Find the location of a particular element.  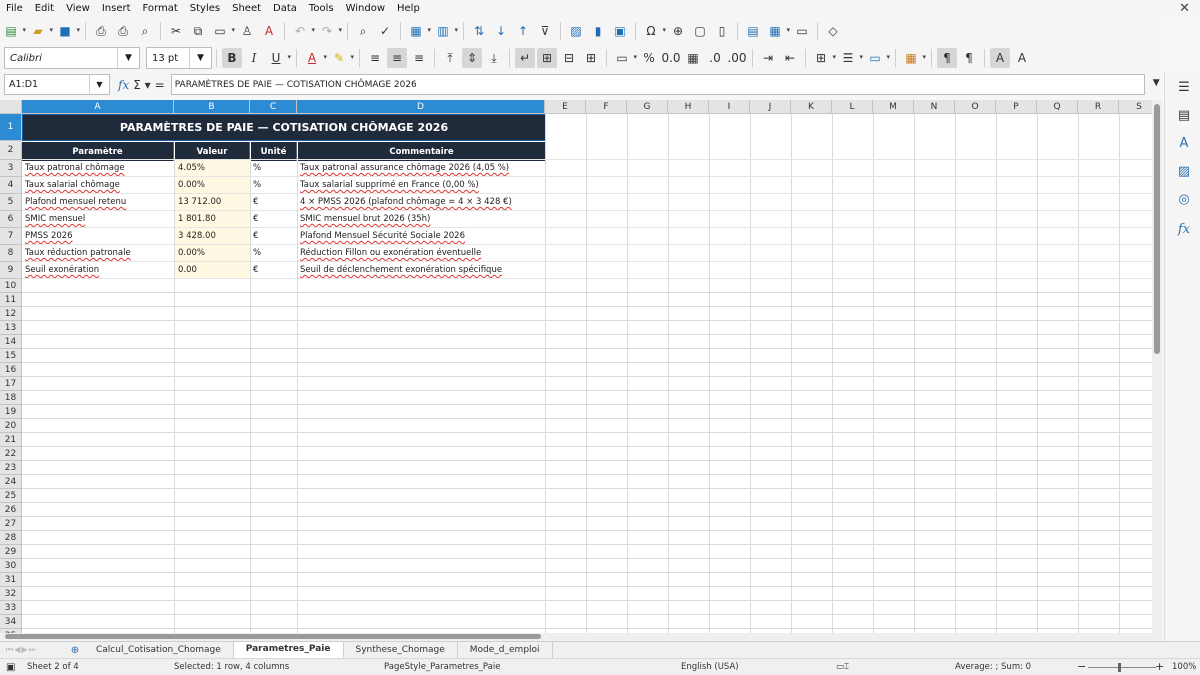

row-header-33: 33 is located at coordinates (11, 608).